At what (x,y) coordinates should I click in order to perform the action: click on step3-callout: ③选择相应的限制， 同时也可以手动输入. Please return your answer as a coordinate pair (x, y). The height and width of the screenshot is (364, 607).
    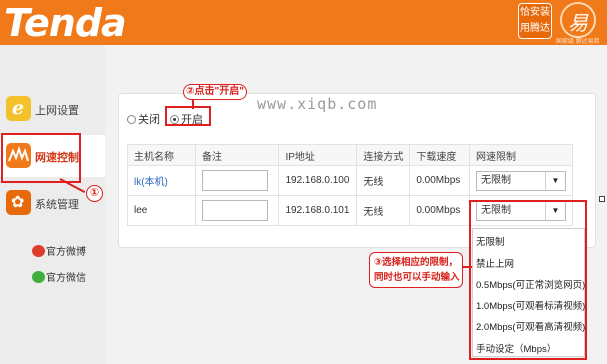
    Looking at the image, I should click on (416, 270).